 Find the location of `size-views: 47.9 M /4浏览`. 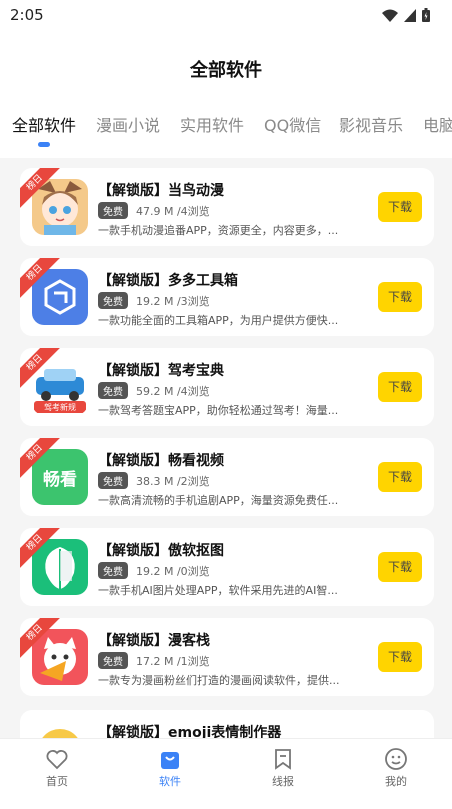

size-views: 47.9 M /4浏览 is located at coordinates (173, 211).